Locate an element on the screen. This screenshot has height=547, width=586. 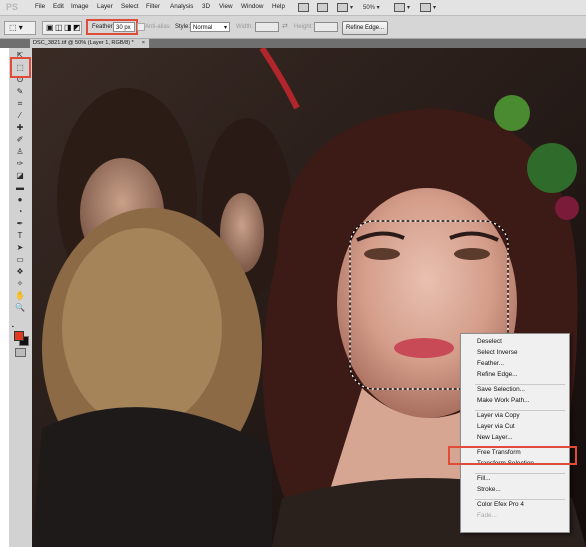
menu-view: View is located at coordinates (226, 6).